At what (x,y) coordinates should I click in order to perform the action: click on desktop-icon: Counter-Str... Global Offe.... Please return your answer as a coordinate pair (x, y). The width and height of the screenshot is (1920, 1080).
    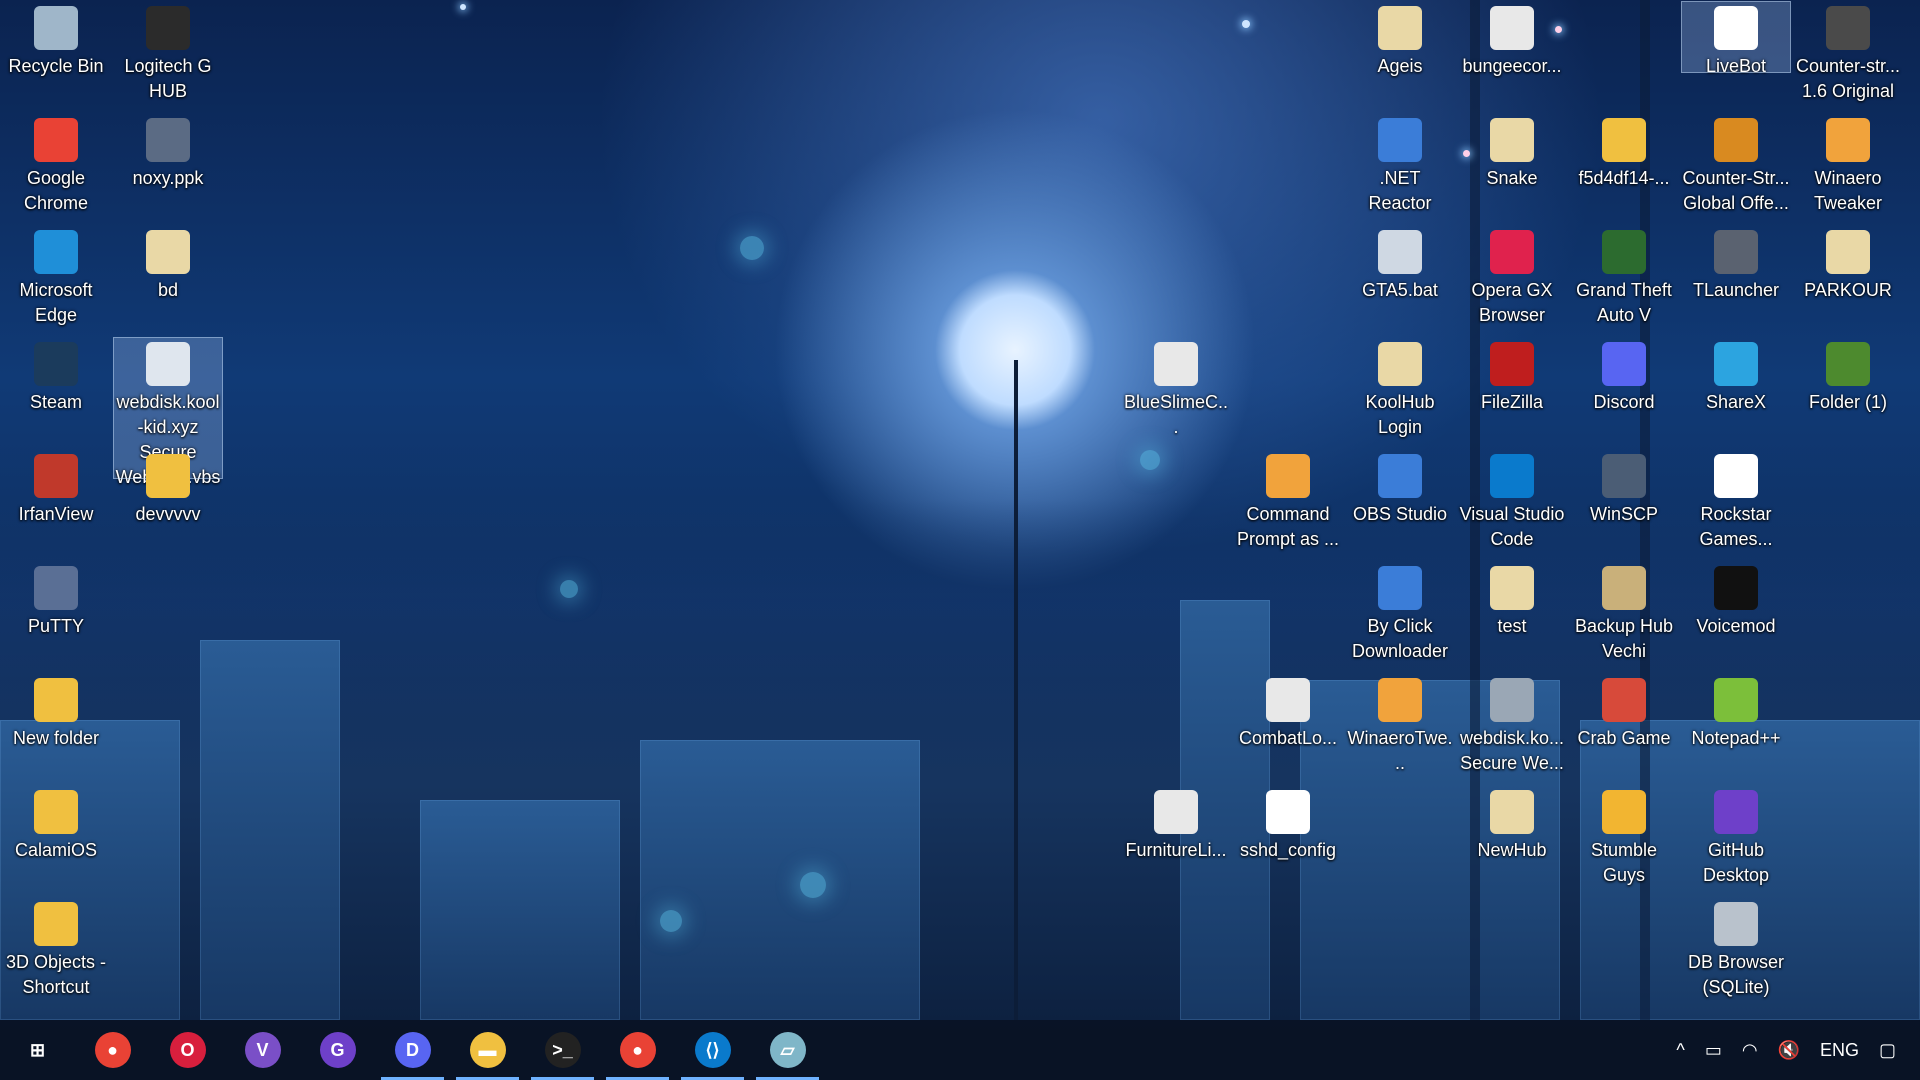
    Looking at the image, I should click on (1736, 165).